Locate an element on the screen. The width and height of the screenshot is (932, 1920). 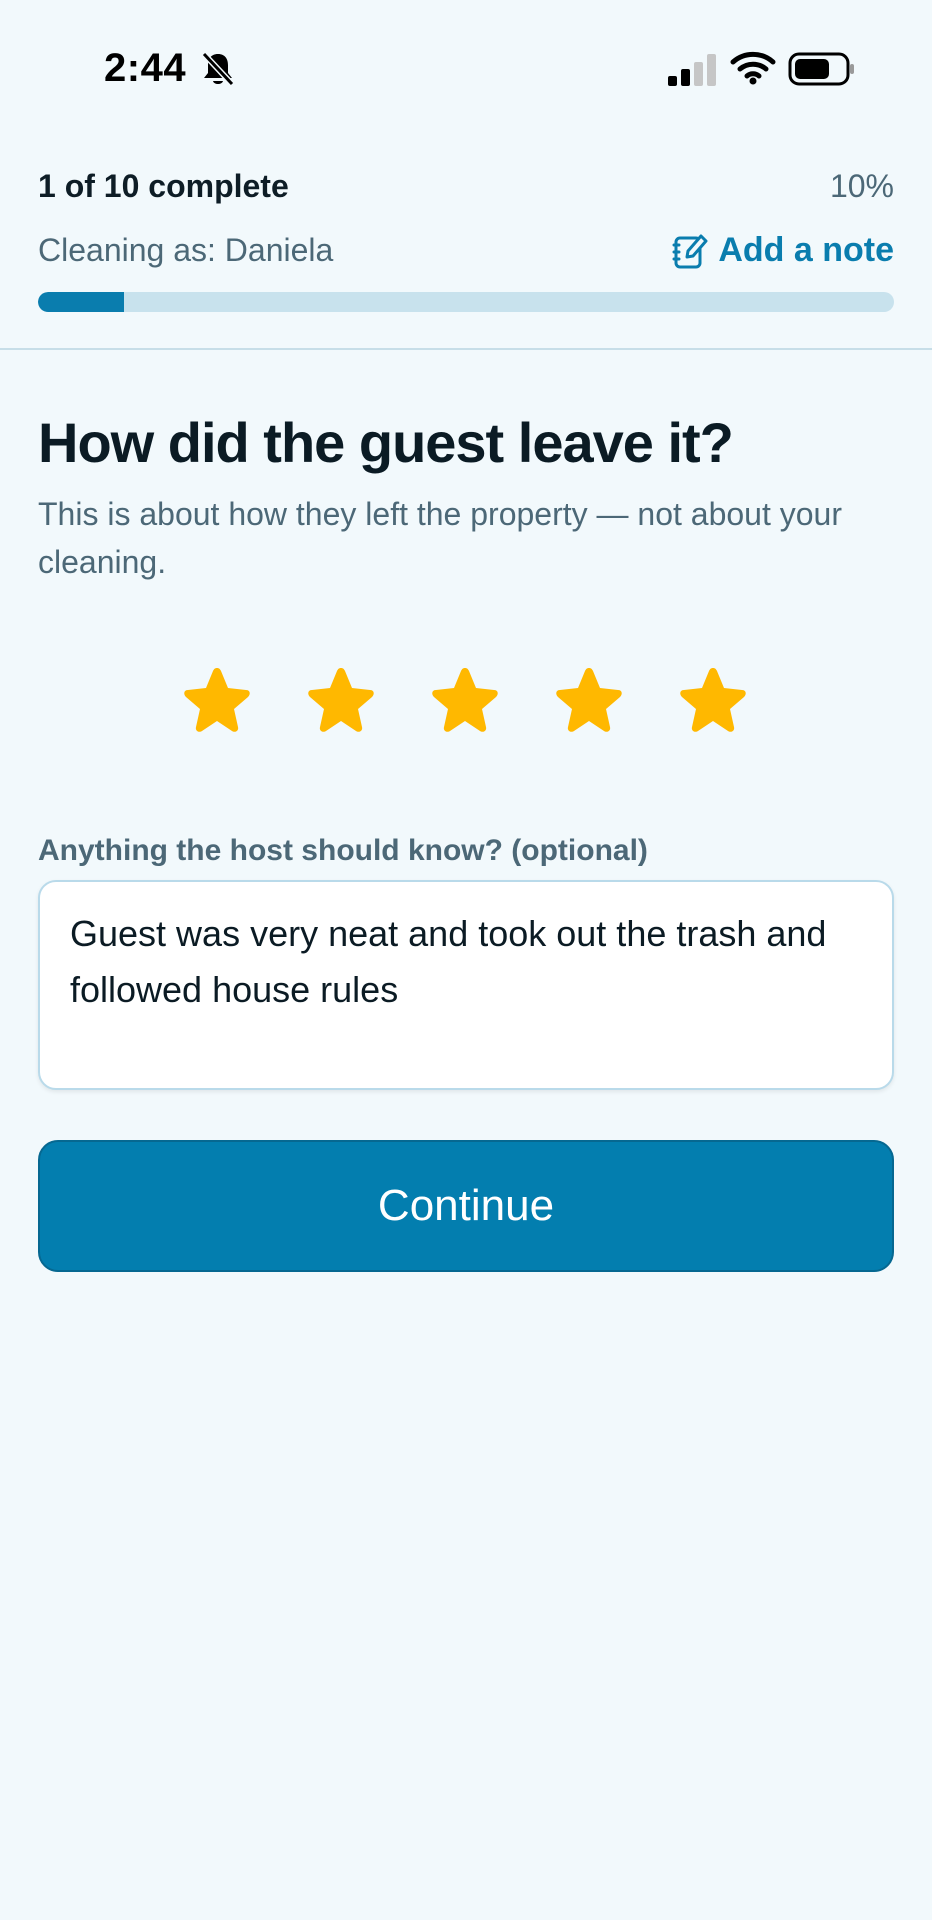
status-bar: 2:44 is located at coordinates (466, 70).